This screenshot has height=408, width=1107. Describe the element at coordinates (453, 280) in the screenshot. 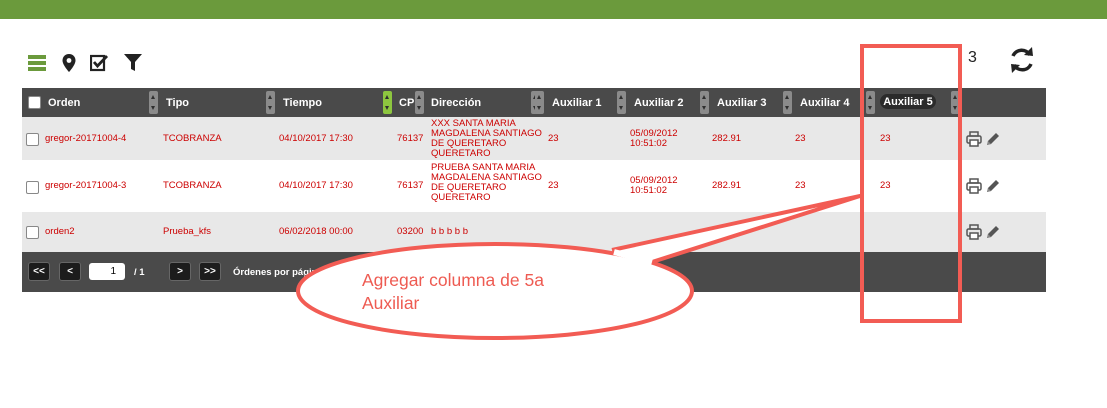

I see `callout-line: Agregar columna de 5a` at that location.